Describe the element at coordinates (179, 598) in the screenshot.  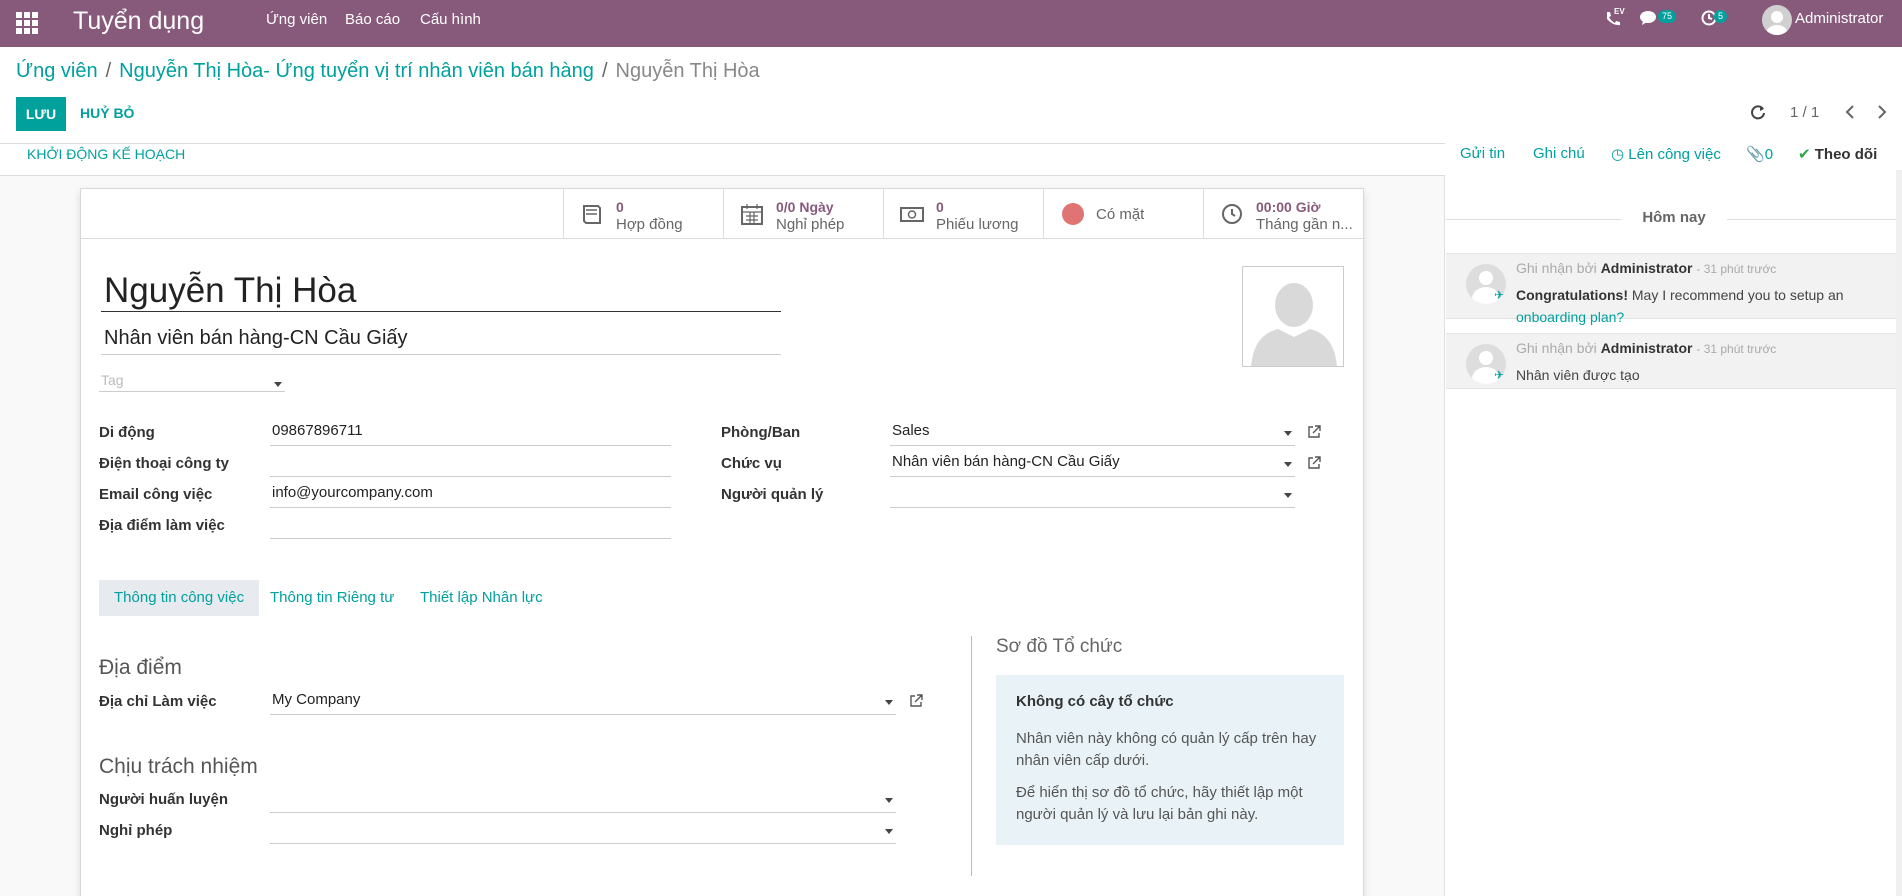
I see `tab-work-information: Thông tin công việc` at that location.